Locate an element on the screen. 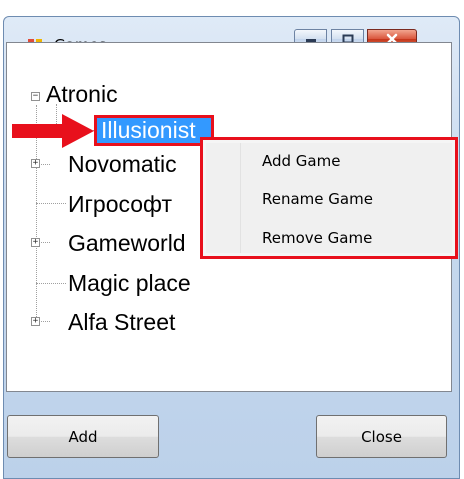  close-button-label: Close is located at coordinates (381, 436).